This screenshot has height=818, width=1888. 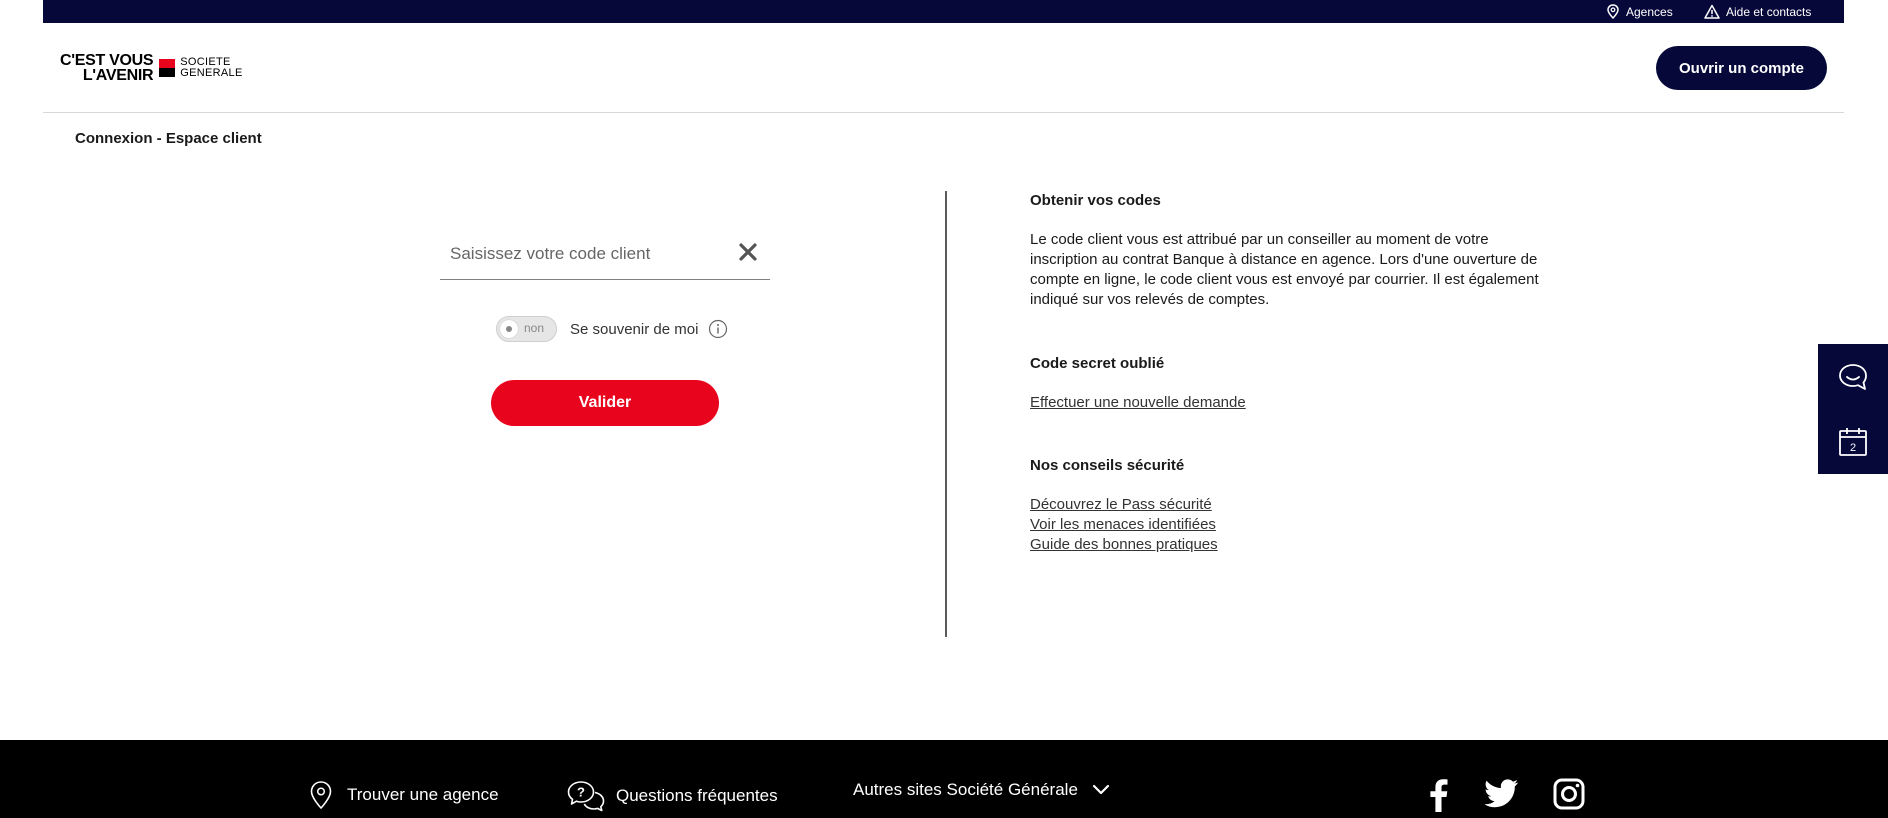 I want to click on client-code-field, so click(x=605, y=256).